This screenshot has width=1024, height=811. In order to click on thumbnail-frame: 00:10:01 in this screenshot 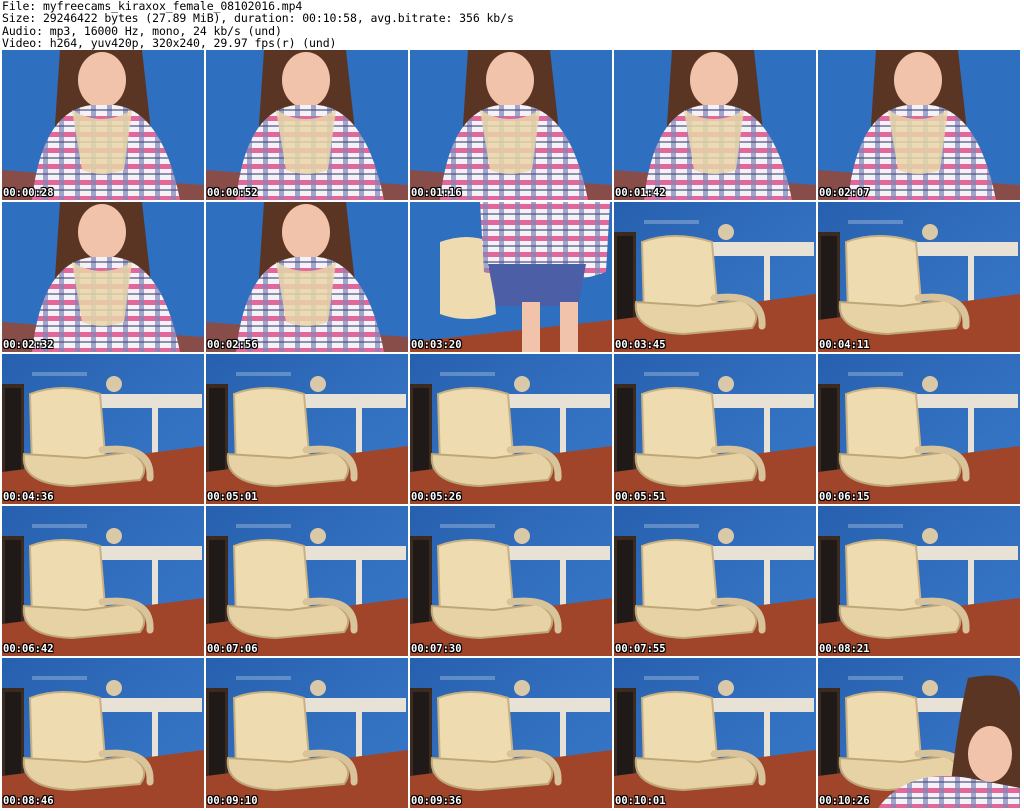, I will do `click(715, 733)`.